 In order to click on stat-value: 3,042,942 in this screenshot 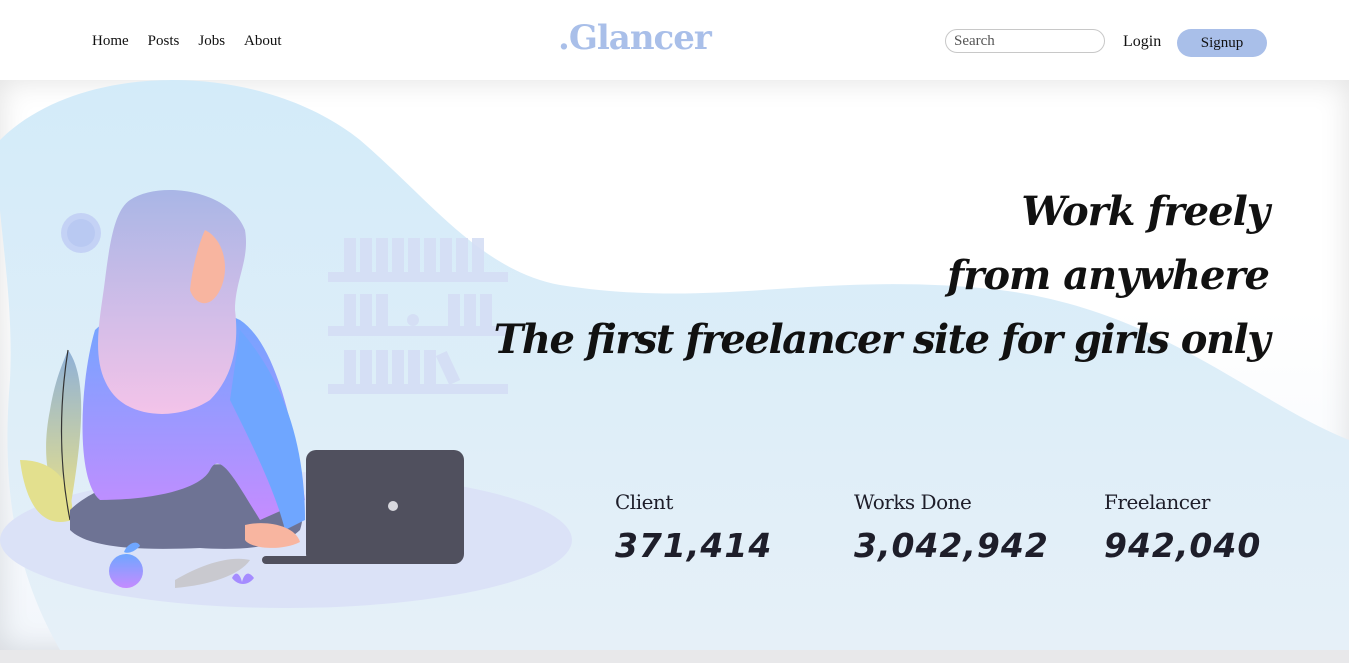, I will do `click(951, 545)`.